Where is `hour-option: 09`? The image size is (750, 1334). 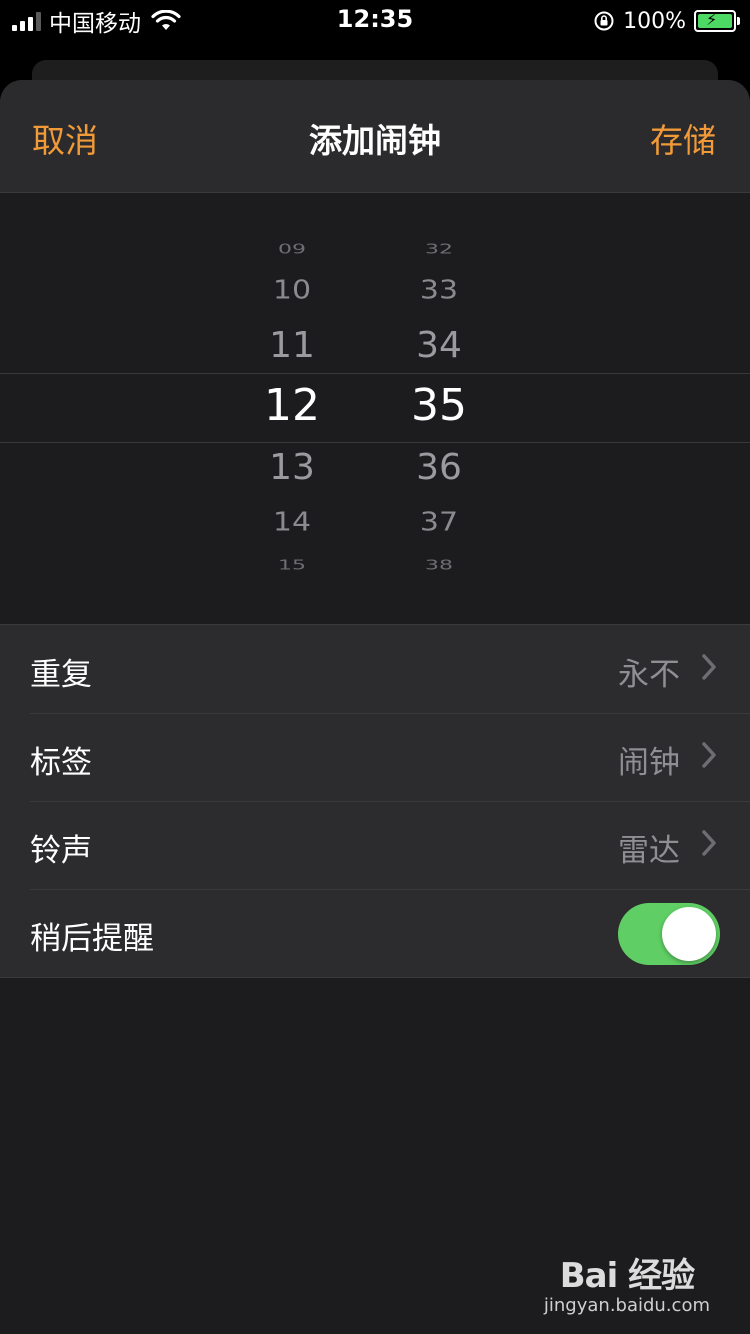 hour-option: 09 is located at coordinates (292, 249).